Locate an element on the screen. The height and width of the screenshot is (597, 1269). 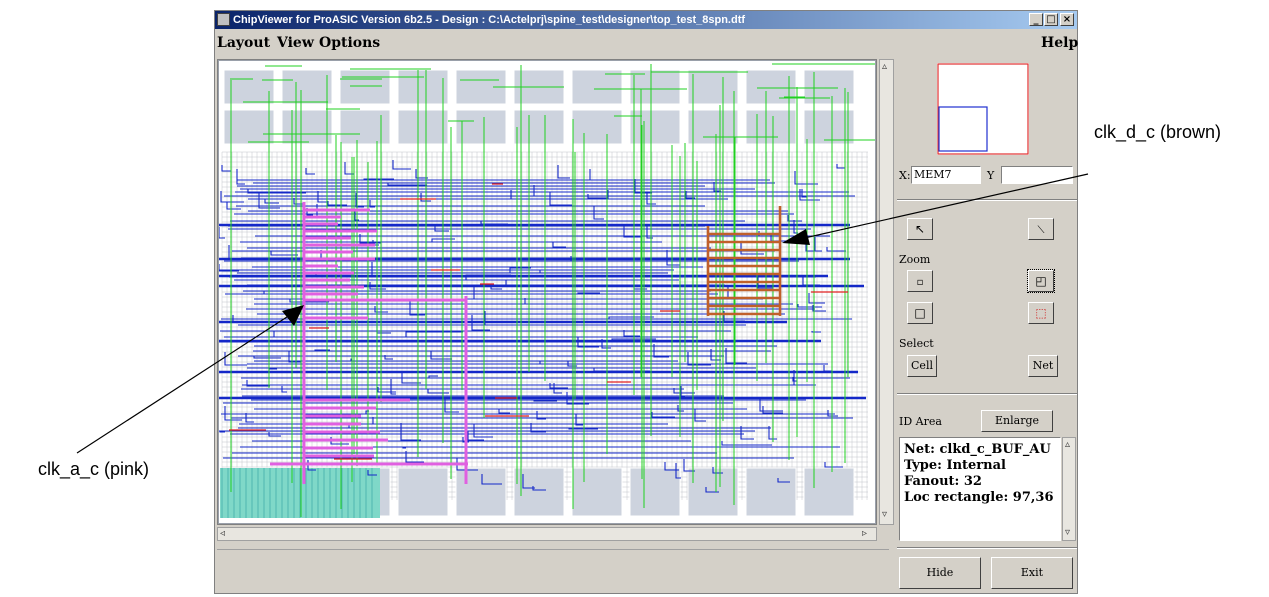
scroll-right-icon: ▹ is located at coordinates (864, 534).